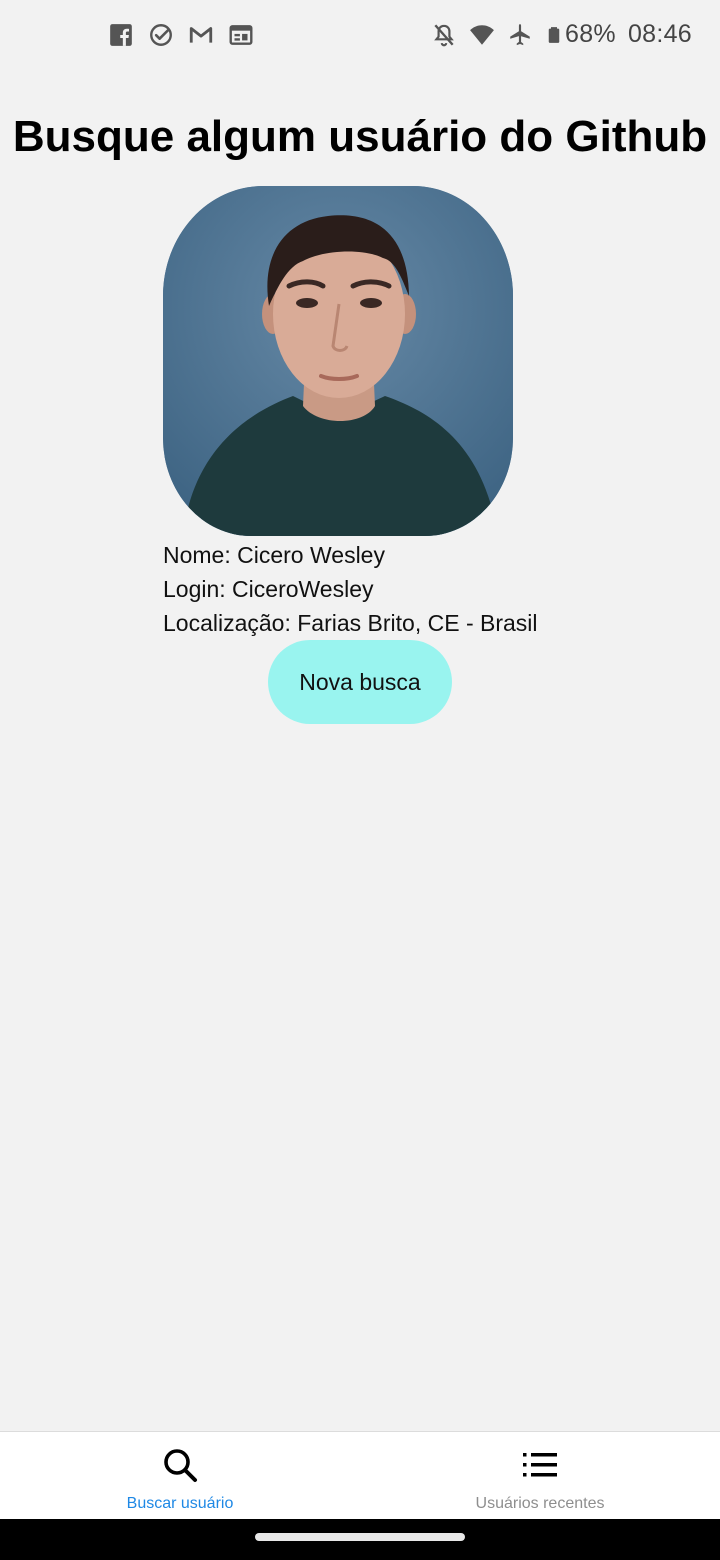 The width and height of the screenshot is (720, 1560). What do you see at coordinates (274, 555) in the screenshot?
I see `user-name: Nome: Cicero Wesley` at bounding box center [274, 555].